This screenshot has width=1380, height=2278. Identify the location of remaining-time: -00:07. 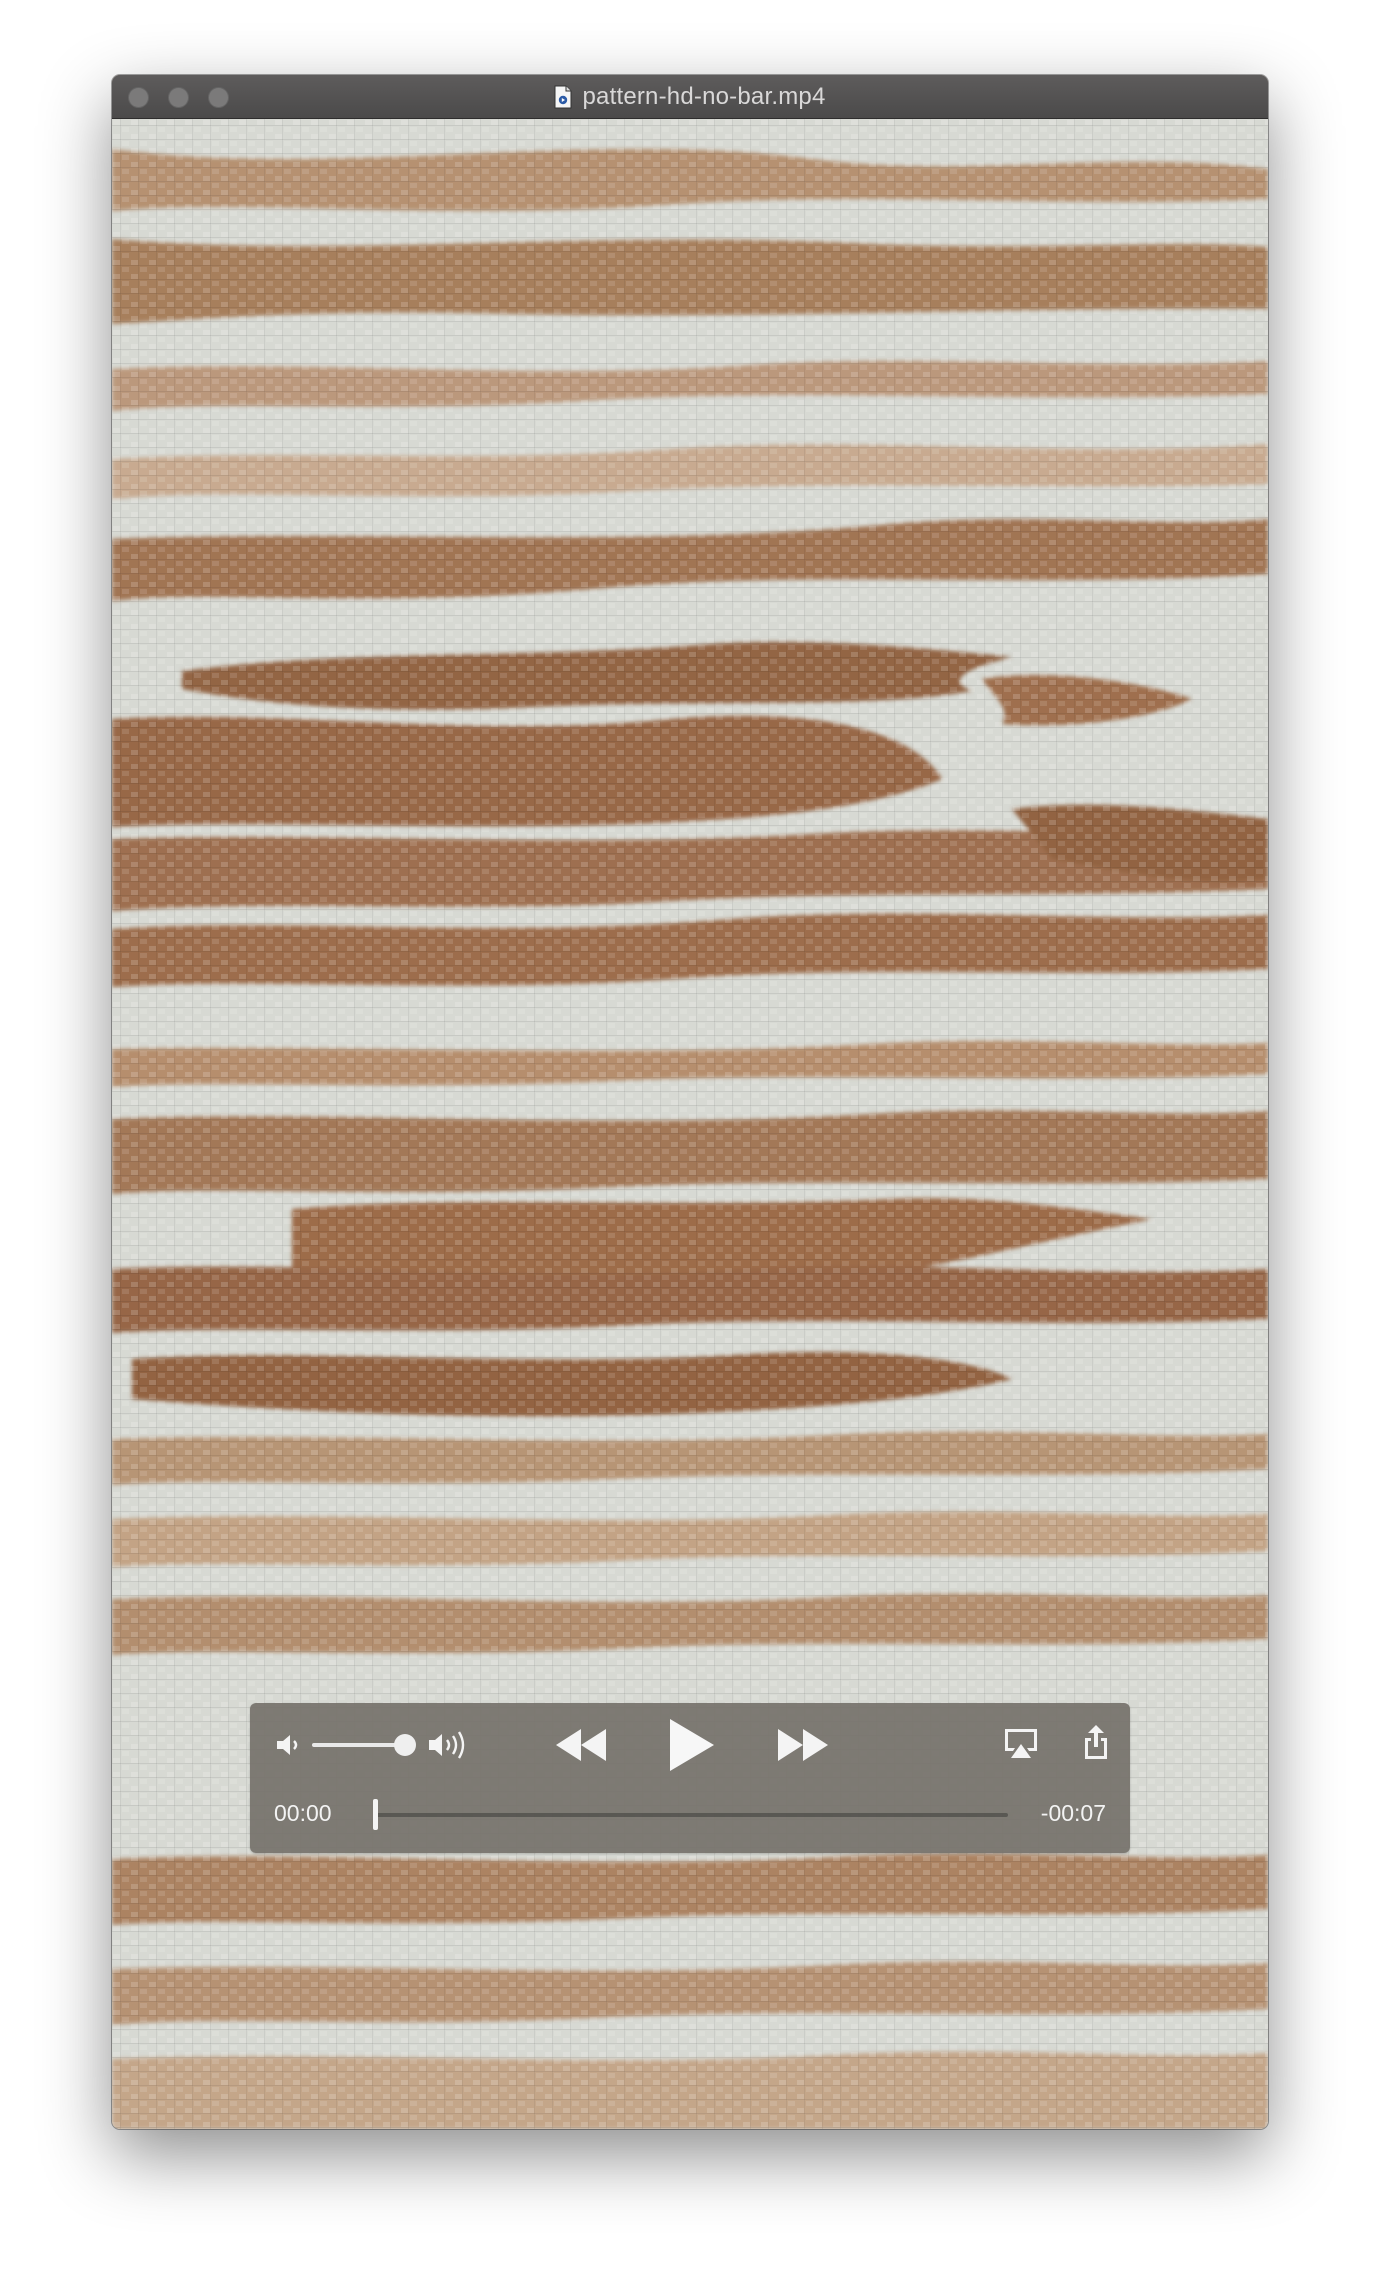
(1073, 1813).